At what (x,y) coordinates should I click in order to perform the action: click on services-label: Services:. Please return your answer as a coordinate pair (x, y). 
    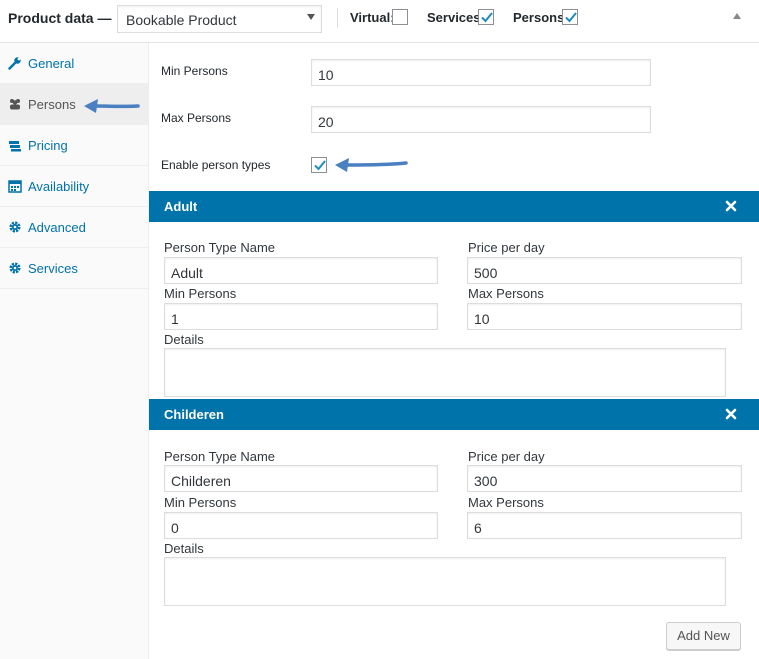
    Looking at the image, I should click on (456, 17).